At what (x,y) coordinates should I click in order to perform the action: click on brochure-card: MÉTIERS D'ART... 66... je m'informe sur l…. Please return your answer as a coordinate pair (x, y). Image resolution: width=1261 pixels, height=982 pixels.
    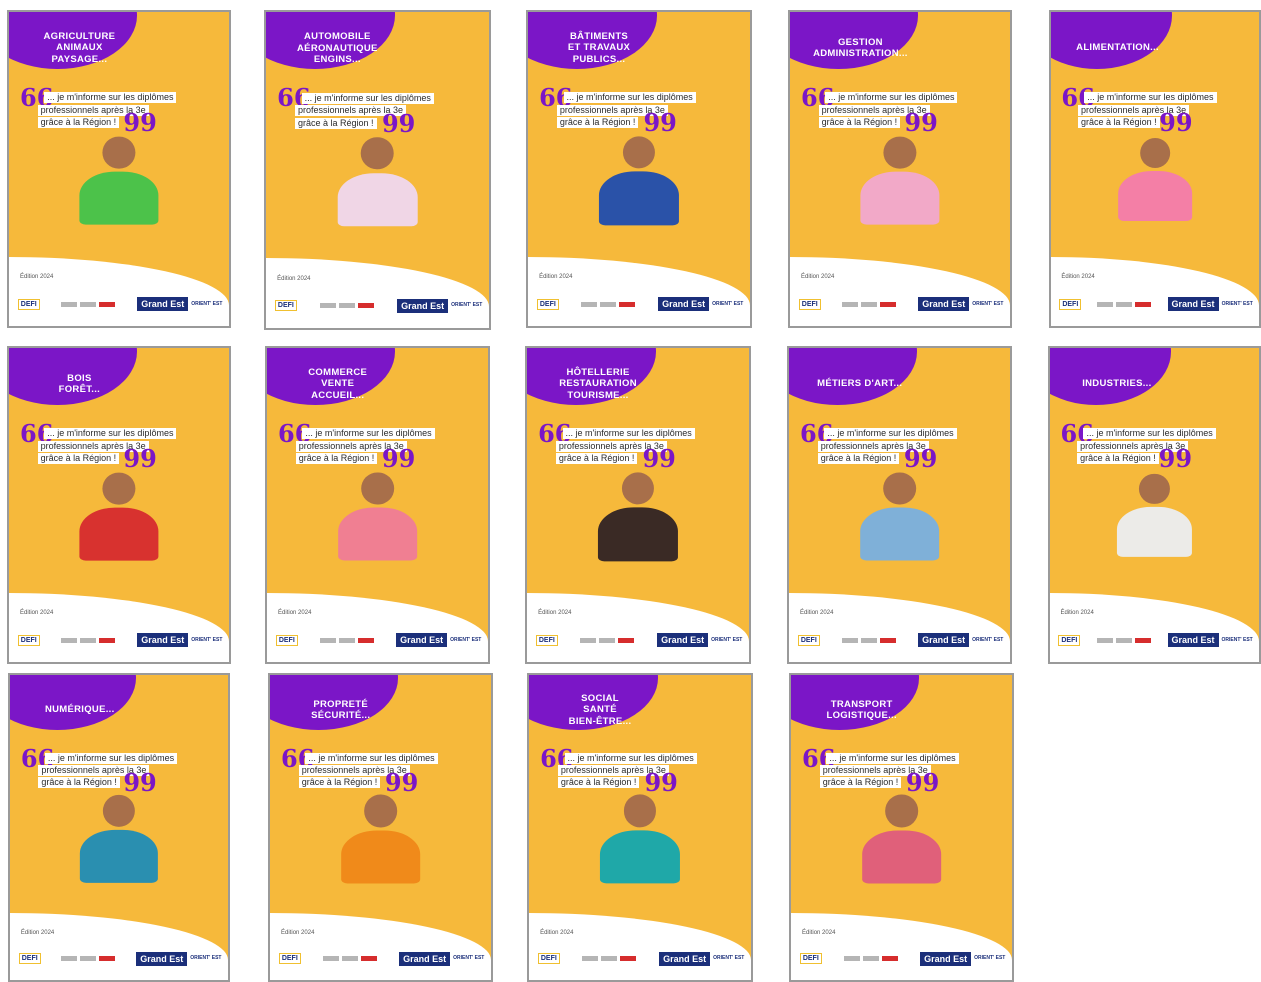
    Looking at the image, I should click on (899, 505).